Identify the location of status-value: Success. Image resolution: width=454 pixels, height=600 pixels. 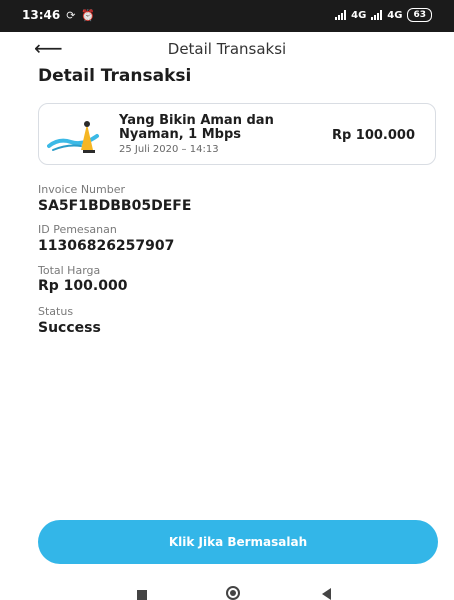
(69, 328).